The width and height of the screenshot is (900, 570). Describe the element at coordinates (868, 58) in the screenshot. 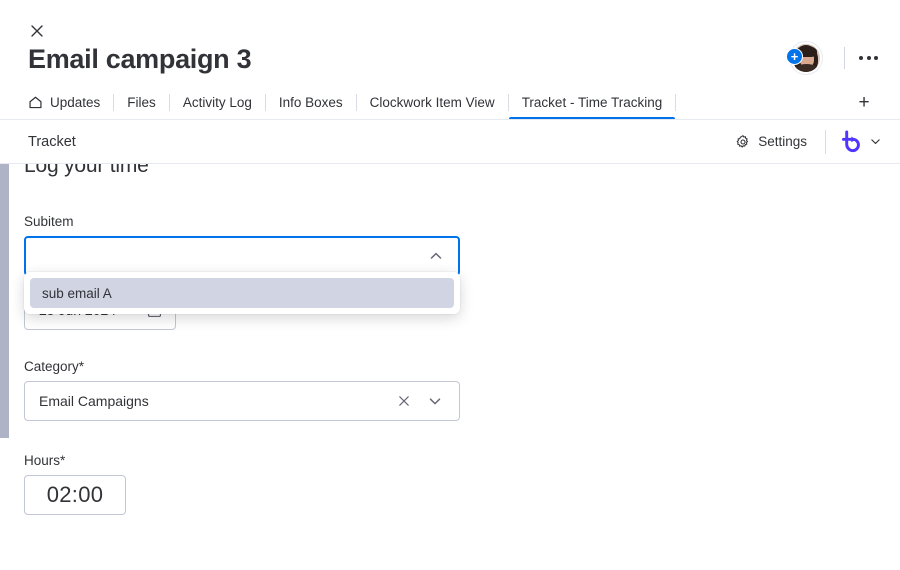

I see `more-options-button` at that location.